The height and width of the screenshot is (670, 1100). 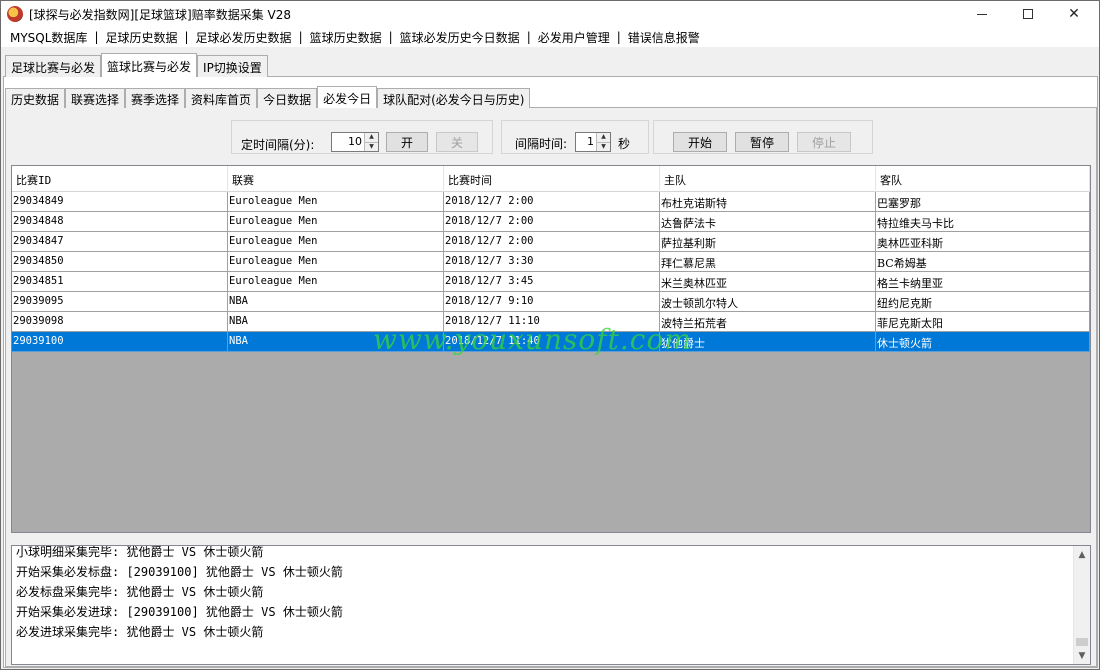 What do you see at coordinates (768, 282) in the screenshot?
I see `cell-home-team: 米兰奥林匹亚` at bounding box center [768, 282].